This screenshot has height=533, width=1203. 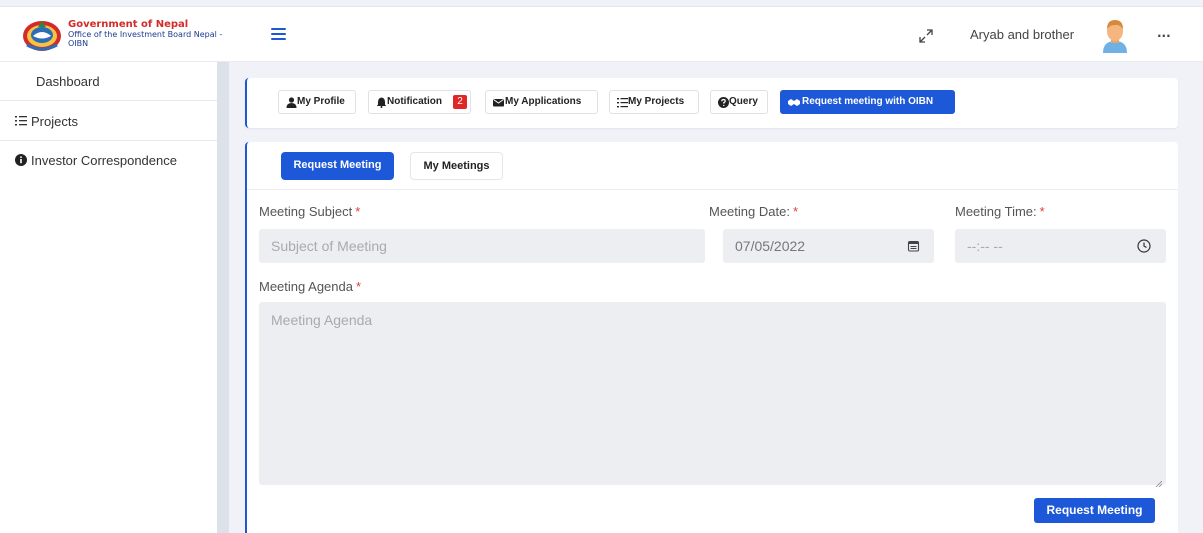 What do you see at coordinates (743, 101) in the screenshot?
I see `query-label: Query` at bounding box center [743, 101].